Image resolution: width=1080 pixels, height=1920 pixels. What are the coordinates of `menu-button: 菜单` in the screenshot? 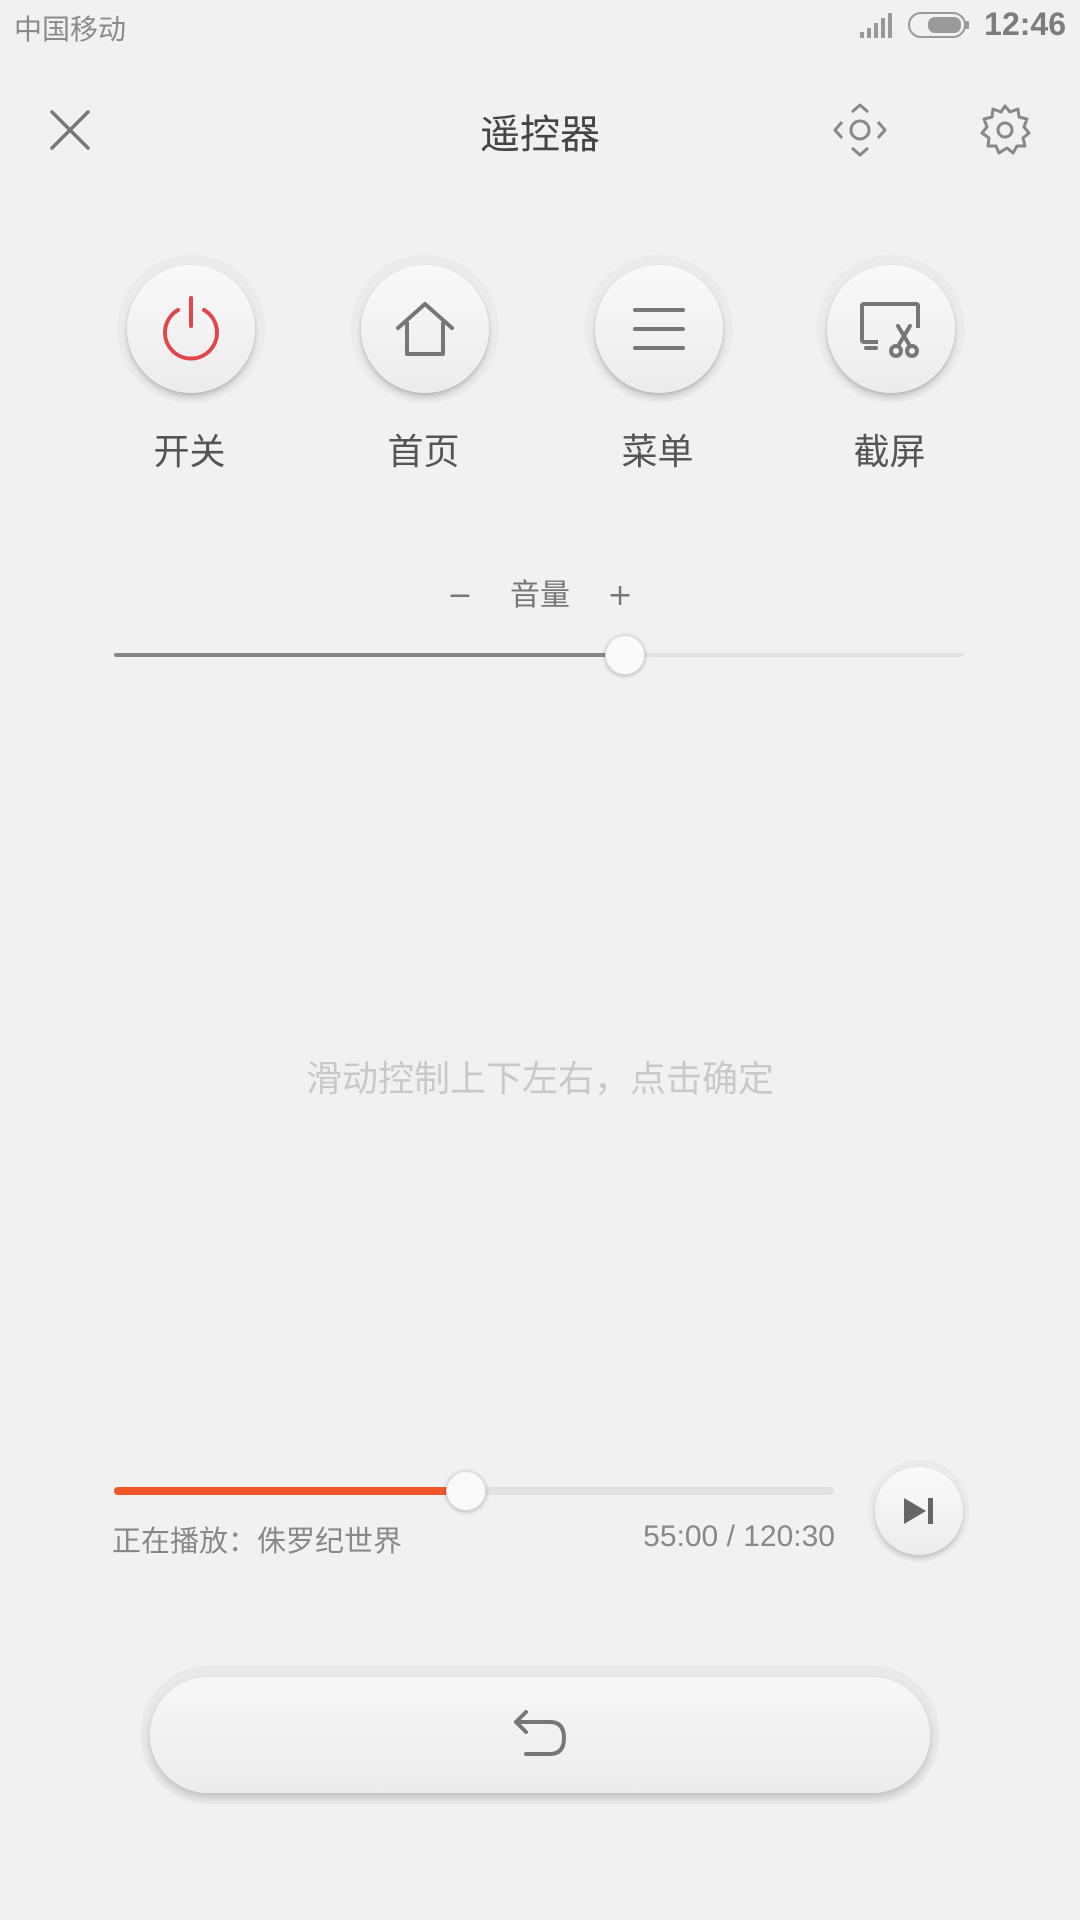 It's located at (659, 365).